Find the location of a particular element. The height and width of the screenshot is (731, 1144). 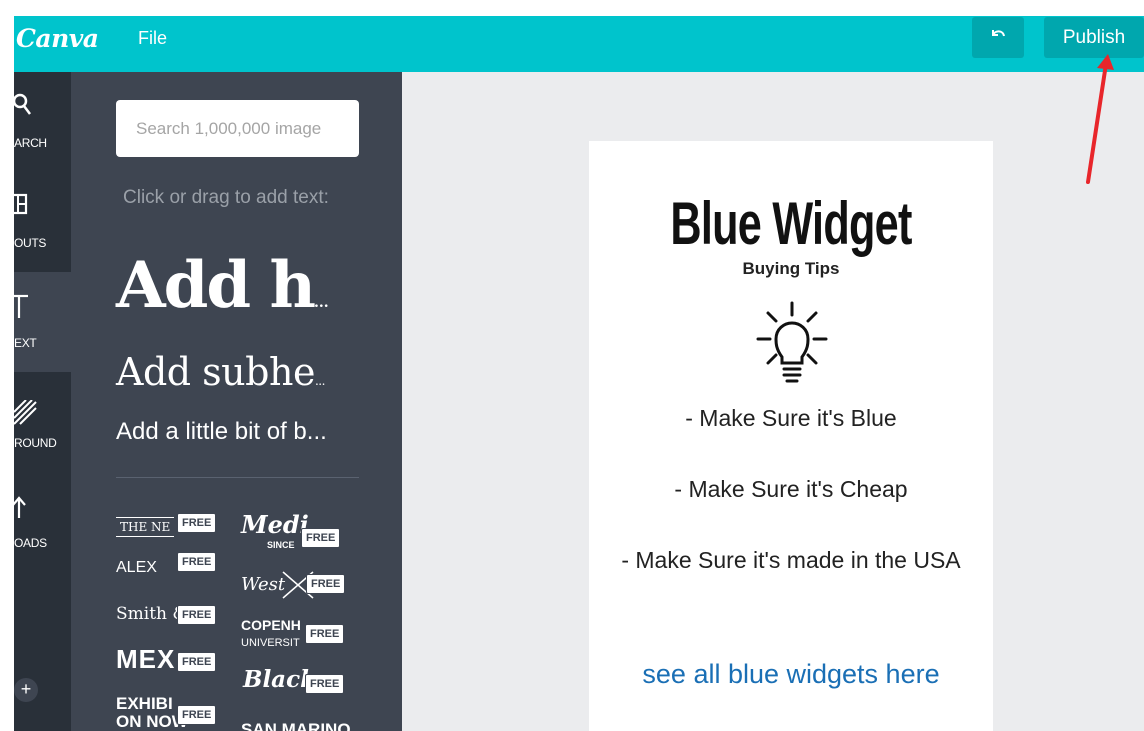

template-thumbnail: West is located at coordinates (263, 584).